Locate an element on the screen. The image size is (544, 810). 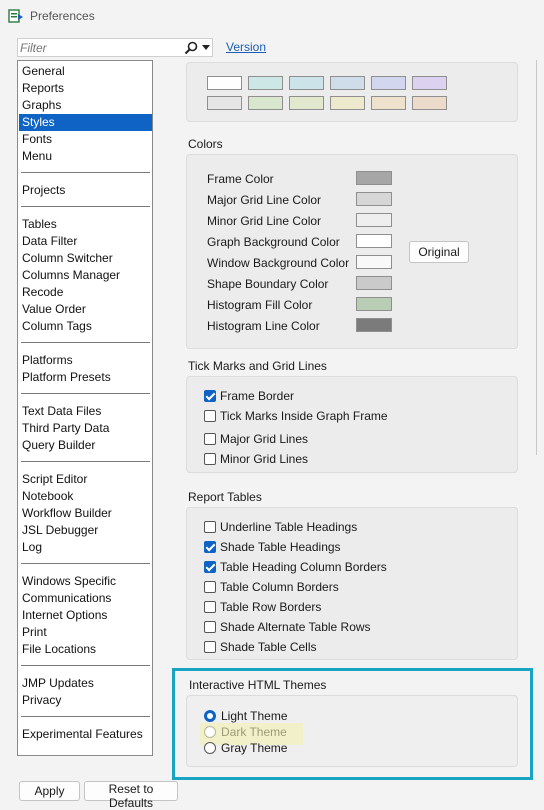
nav-item-notebook: Notebook is located at coordinates (85, 496).